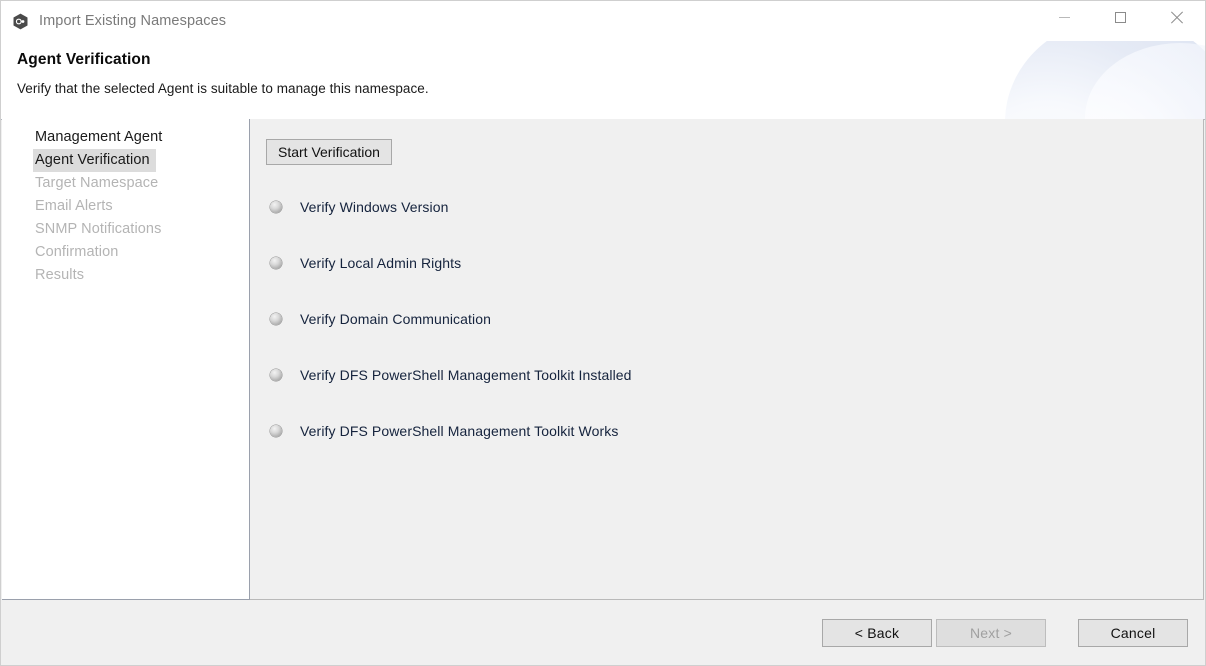 This screenshot has height=666, width=1206. Describe the element at coordinates (94, 160) in the screenshot. I see `sidebar-item-agent-verification: Agent Verification` at that location.